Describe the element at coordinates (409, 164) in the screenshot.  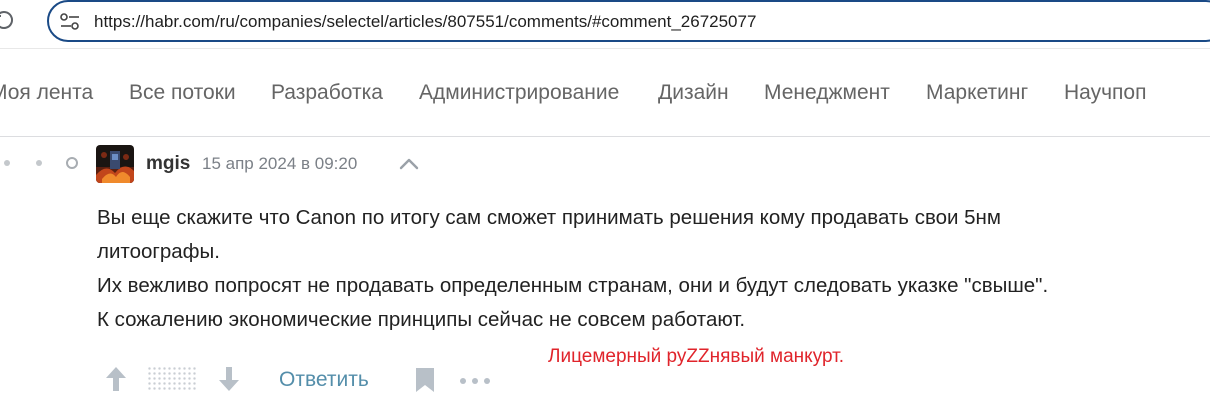
I see `chevron-up-icon` at that location.